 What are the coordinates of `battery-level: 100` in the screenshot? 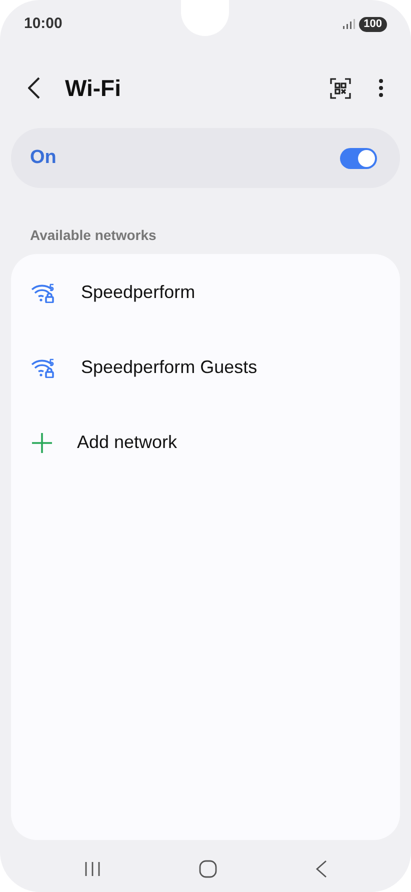 It's located at (372, 24).